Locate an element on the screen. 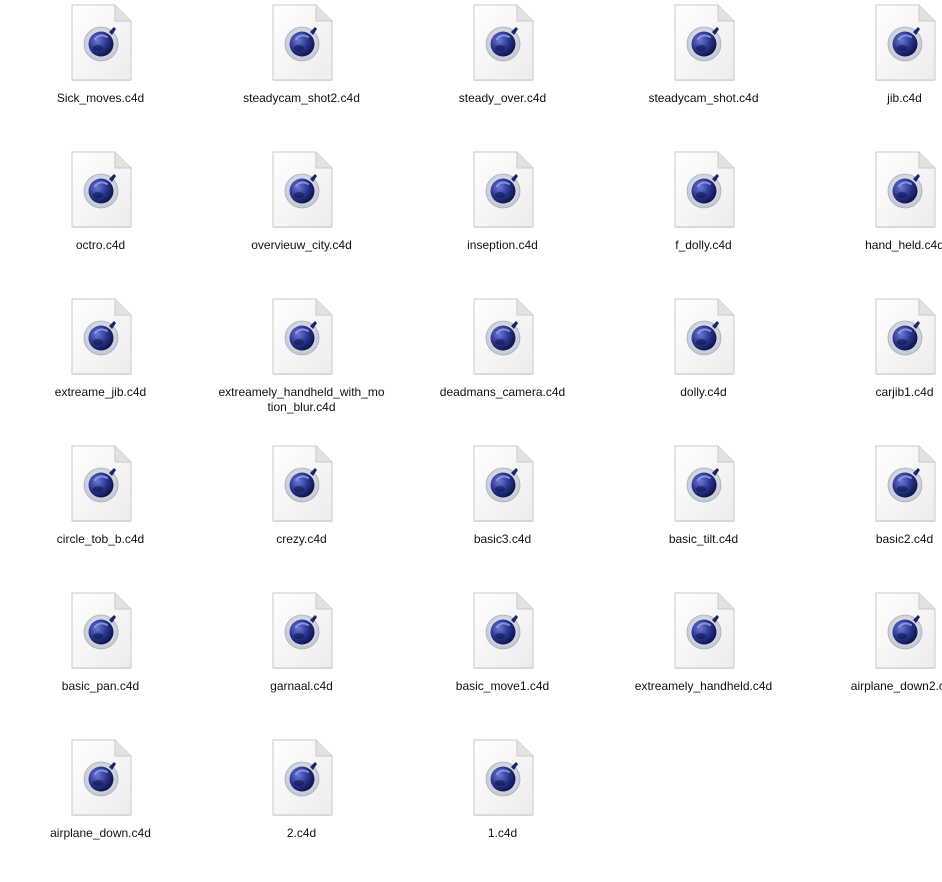  file-name-label: basic_pan.c4d is located at coordinates (101, 686).